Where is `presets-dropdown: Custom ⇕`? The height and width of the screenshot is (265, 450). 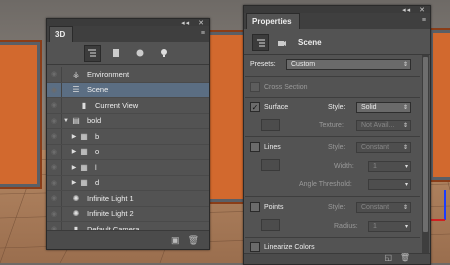
presets-dropdown: Custom ⇕ is located at coordinates (348, 64).